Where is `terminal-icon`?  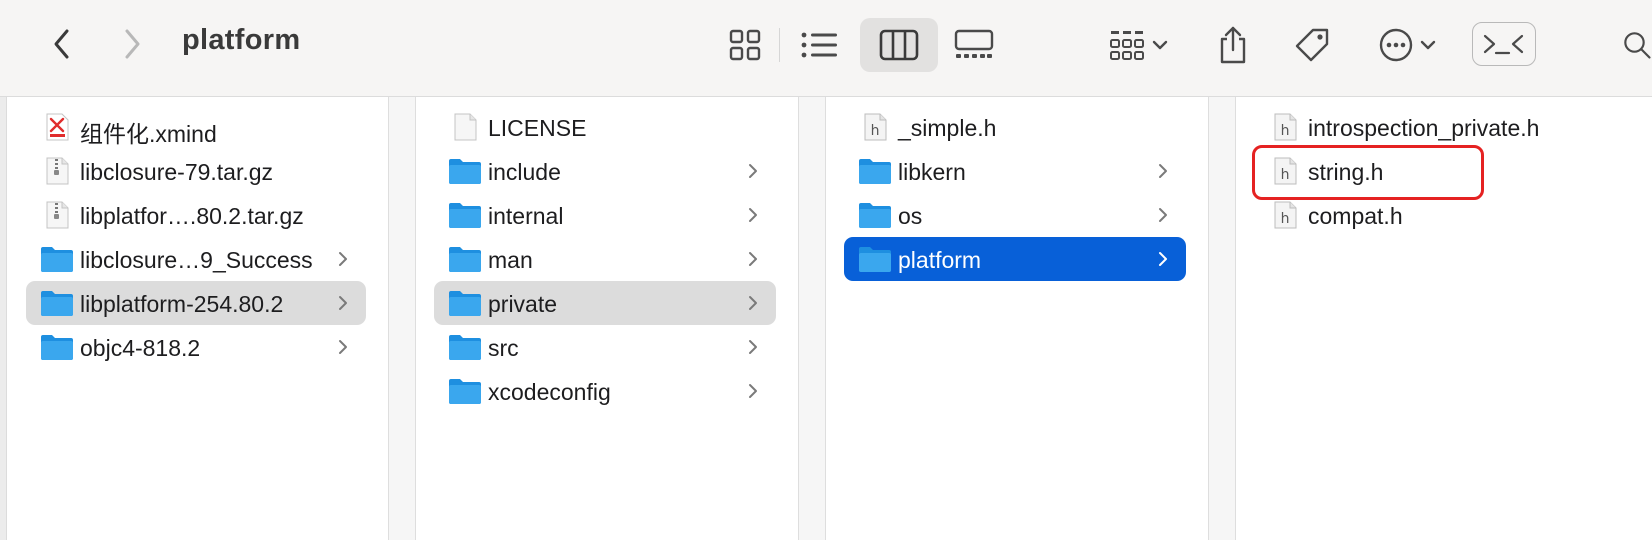 terminal-icon is located at coordinates (1503, 44).